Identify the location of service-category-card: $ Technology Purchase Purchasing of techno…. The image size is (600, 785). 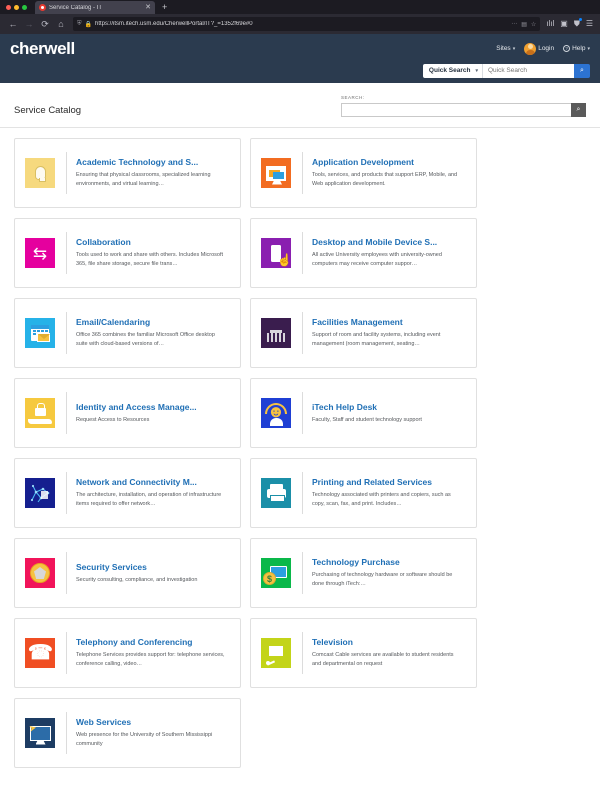
(363, 573).